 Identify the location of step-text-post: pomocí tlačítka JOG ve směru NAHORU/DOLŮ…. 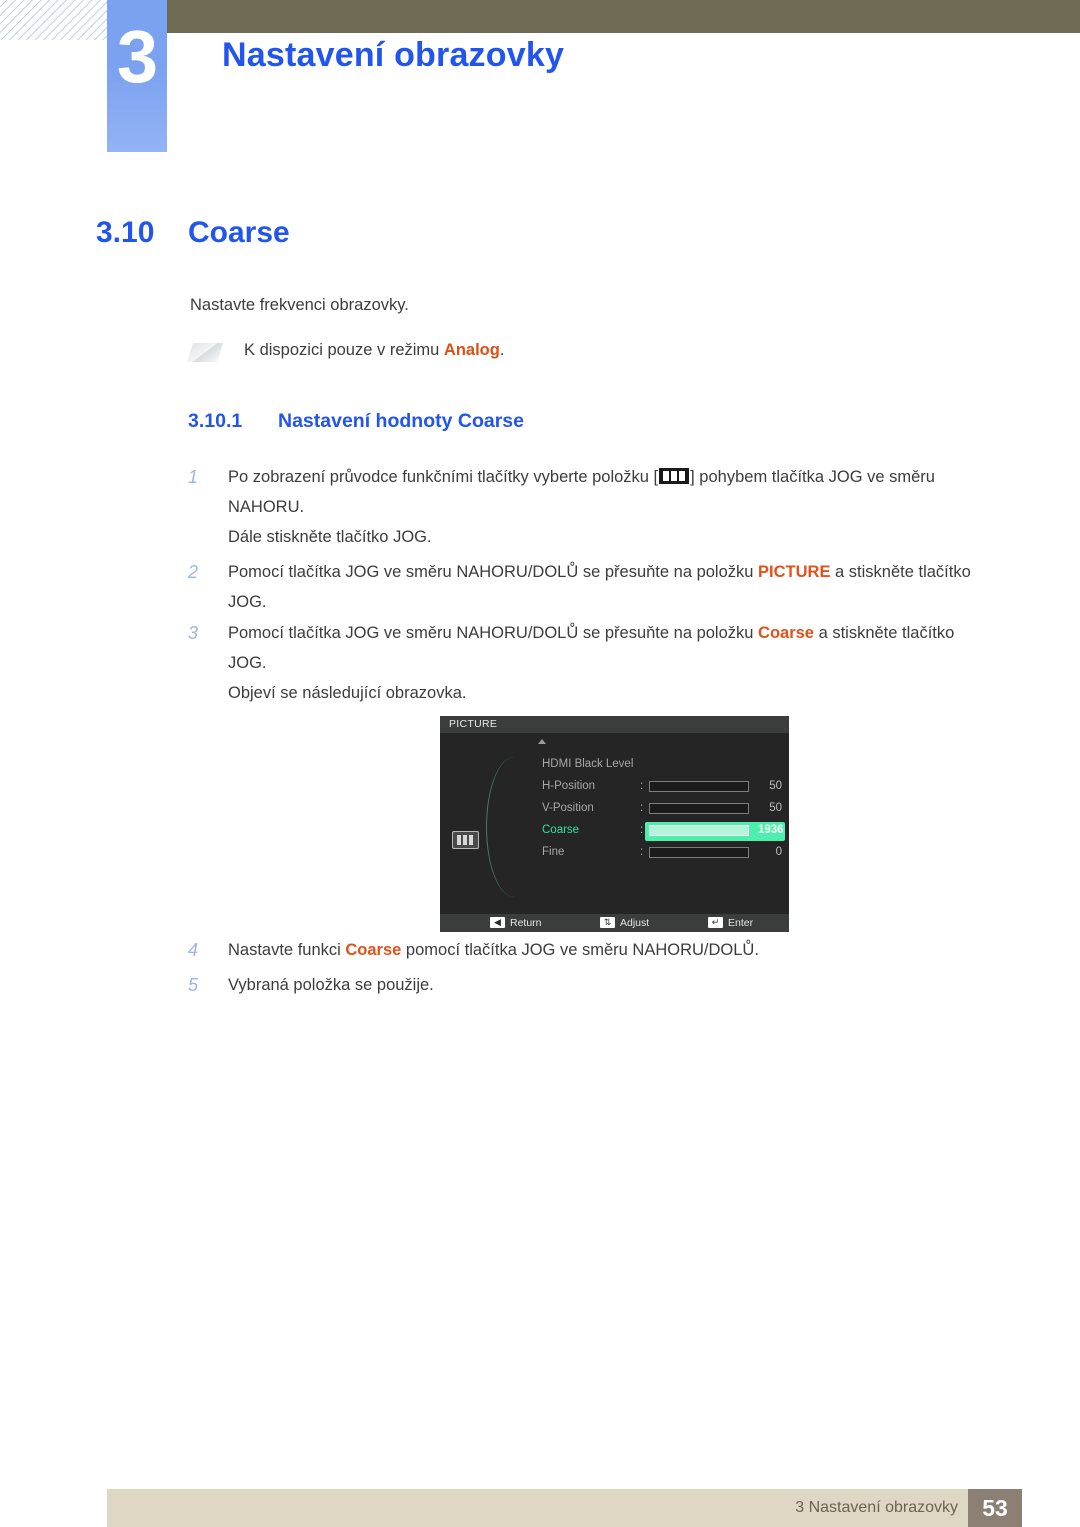
(580, 950).